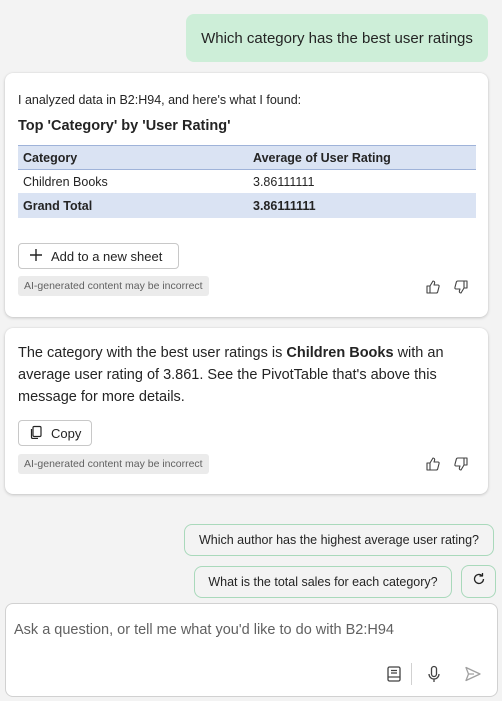 Image resolution: width=502 pixels, height=701 pixels. Describe the element at coordinates (340, 353) in the screenshot. I see `answer-bold-category: Children Books` at that location.